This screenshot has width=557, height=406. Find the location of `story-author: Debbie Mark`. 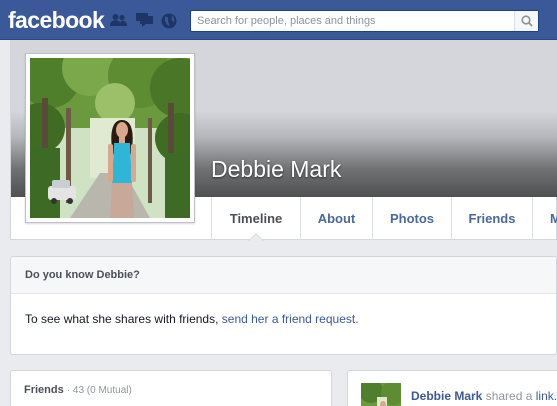

story-author: Debbie Mark is located at coordinates (446, 396).